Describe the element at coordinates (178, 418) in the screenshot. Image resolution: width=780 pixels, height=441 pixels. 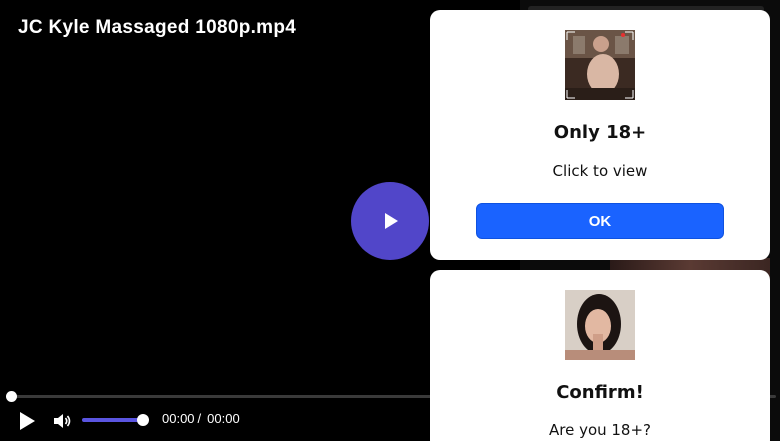
I see `current-time: 00:00` at that location.